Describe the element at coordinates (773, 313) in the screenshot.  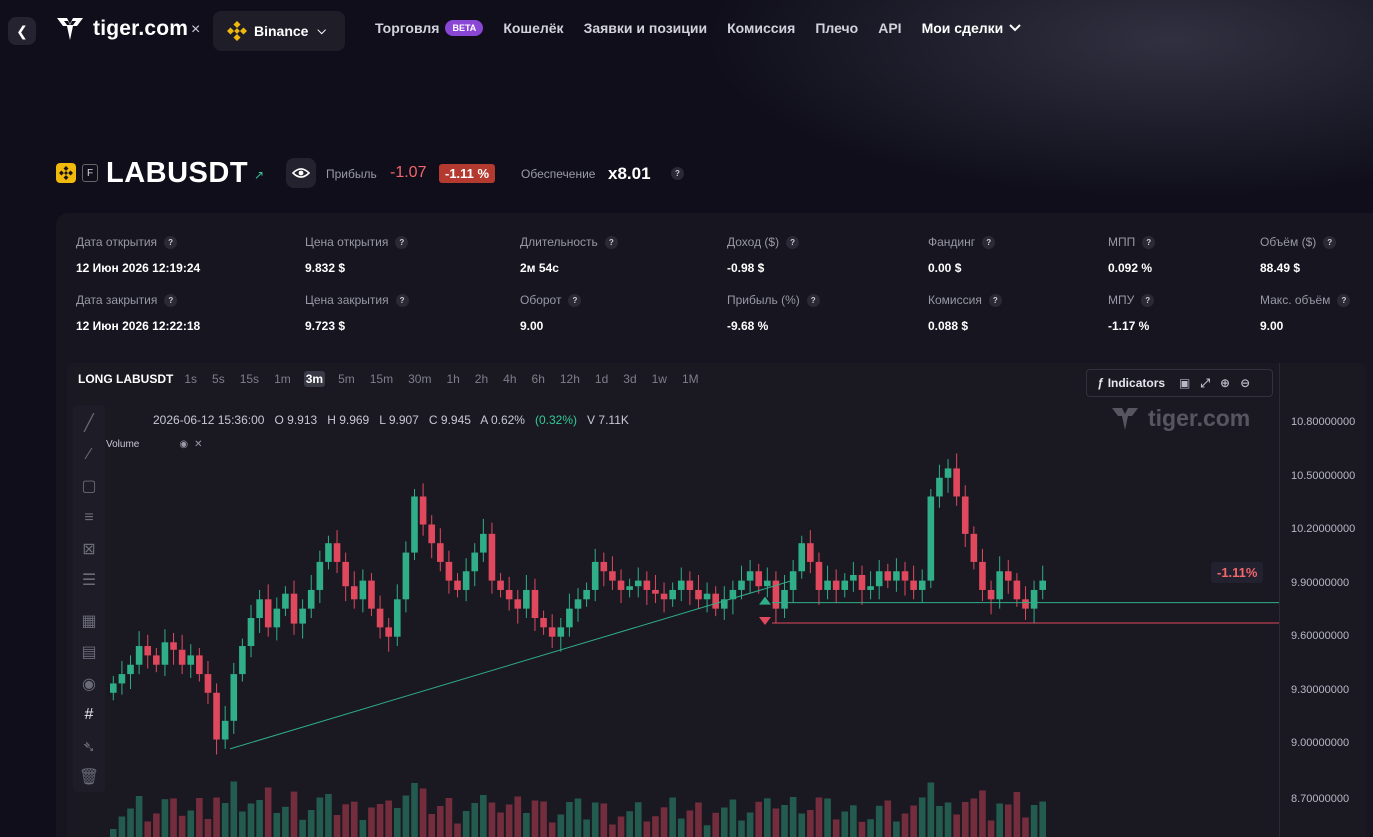
I see `stat-item: Прибыль (%)? -9.68 %` at that location.